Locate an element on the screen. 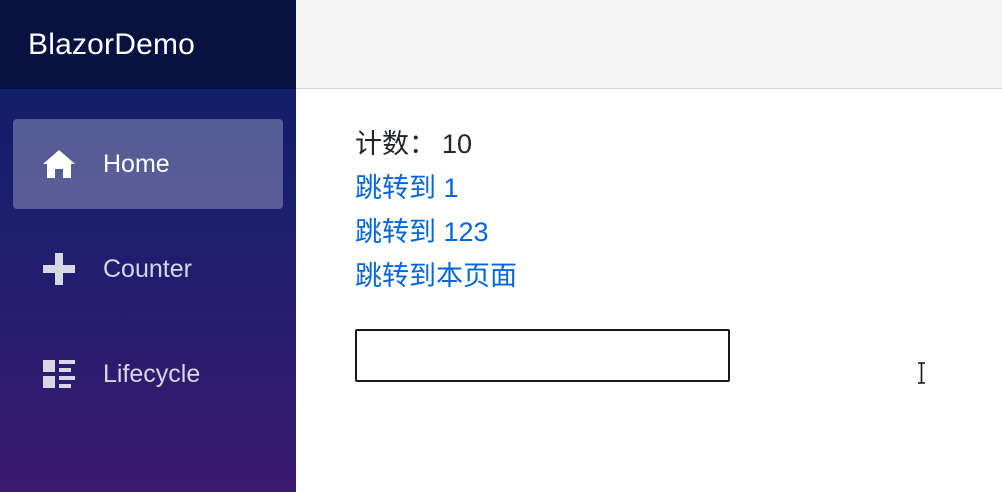 This screenshot has width=1002, height=492. sidebar-item-counter: Counter is located at coordinates (148, 269).